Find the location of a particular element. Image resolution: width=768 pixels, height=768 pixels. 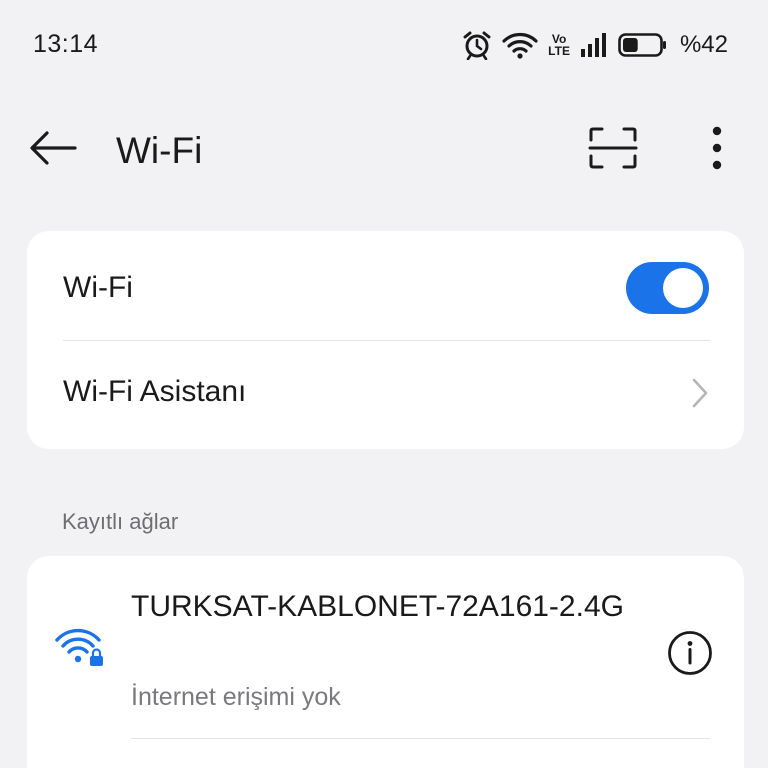

network-info-button is located at coordinates (690, 655).